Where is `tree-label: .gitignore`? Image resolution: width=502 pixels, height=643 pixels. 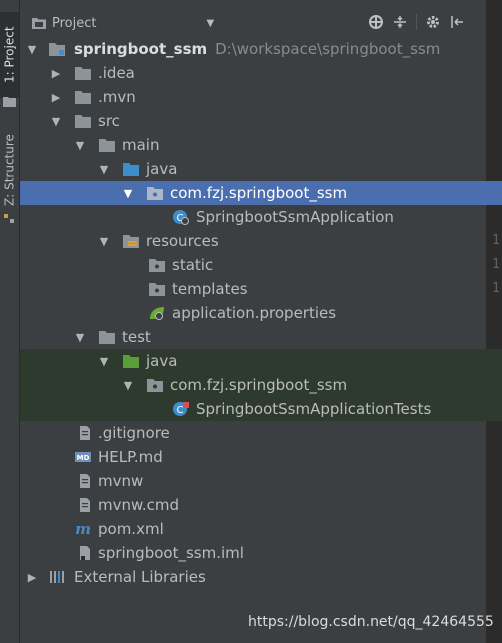 tree-label: .gitignore is located at coordinates (134, 433).